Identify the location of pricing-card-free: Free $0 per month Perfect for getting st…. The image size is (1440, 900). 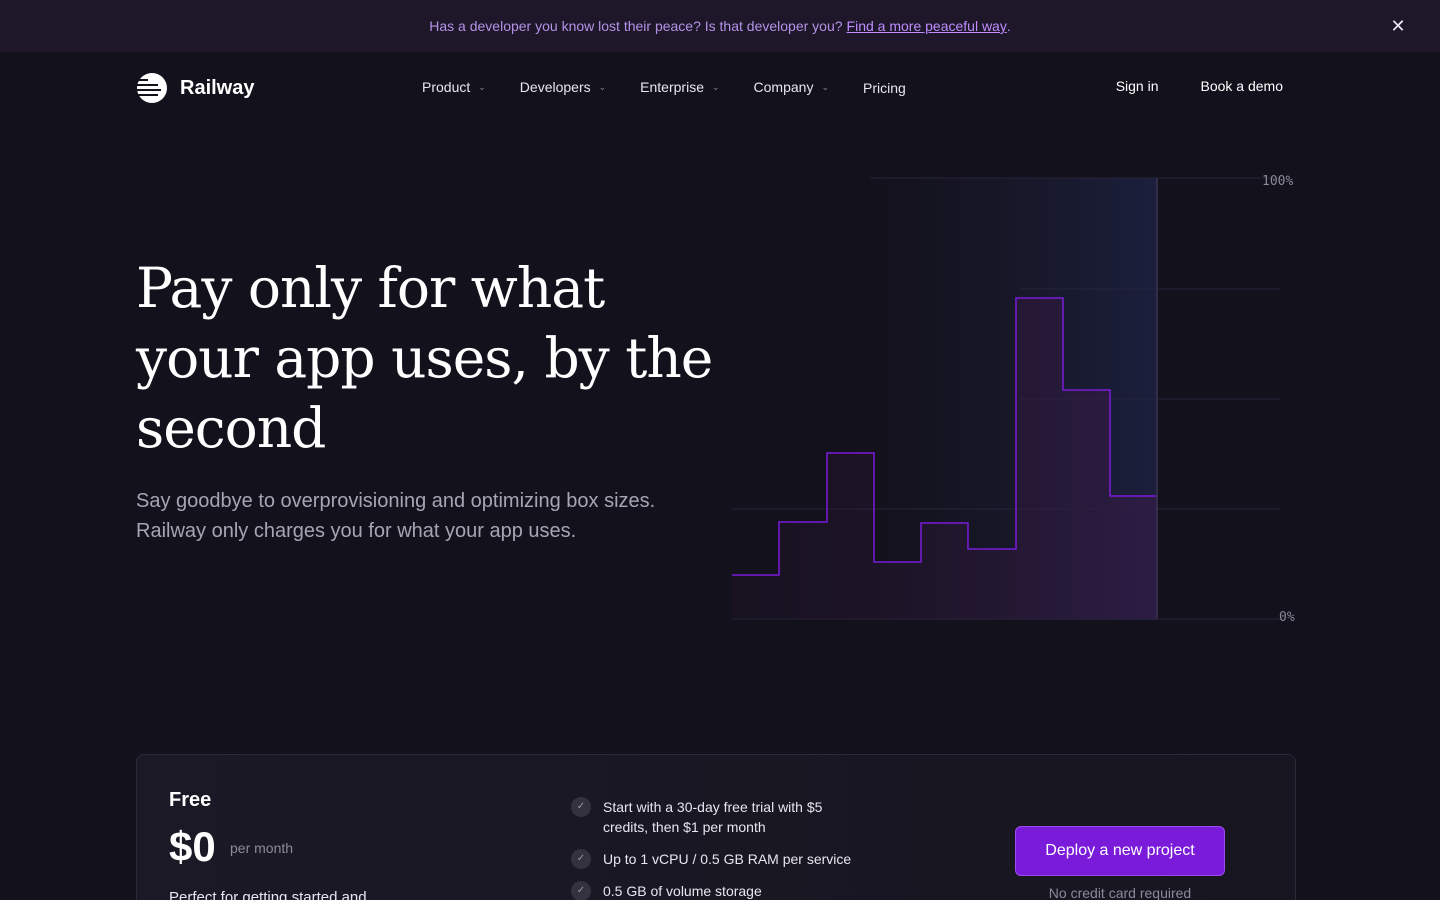
(716, 827).